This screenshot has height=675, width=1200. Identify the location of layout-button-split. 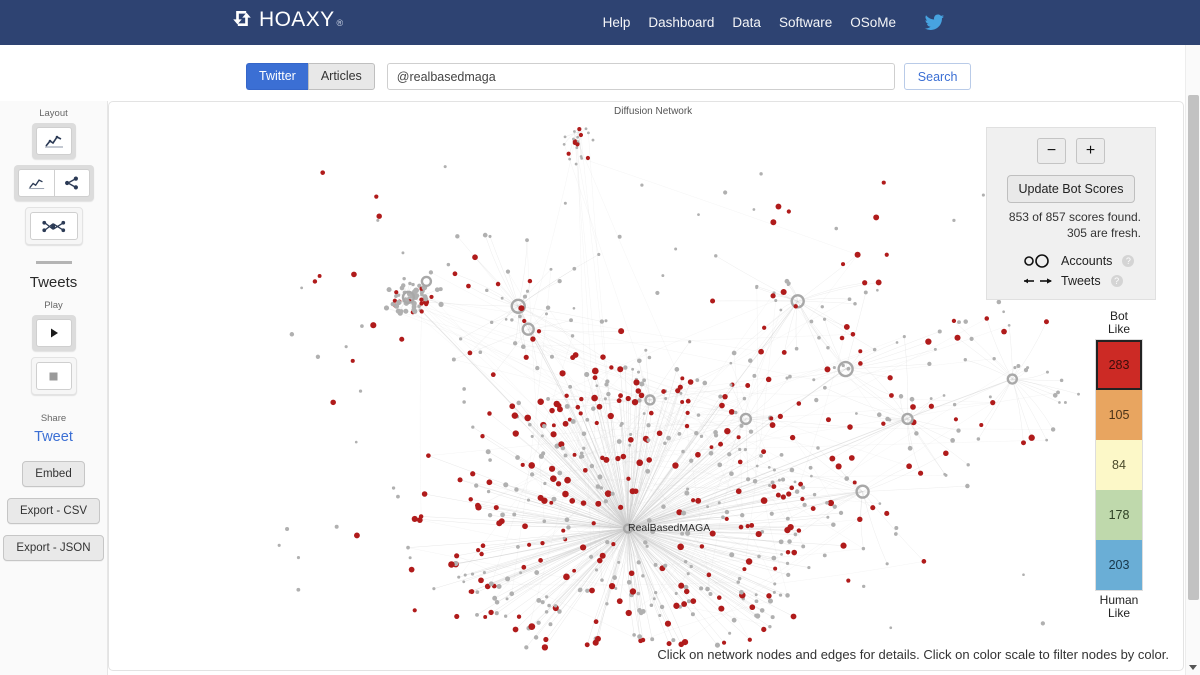
(53, 183).